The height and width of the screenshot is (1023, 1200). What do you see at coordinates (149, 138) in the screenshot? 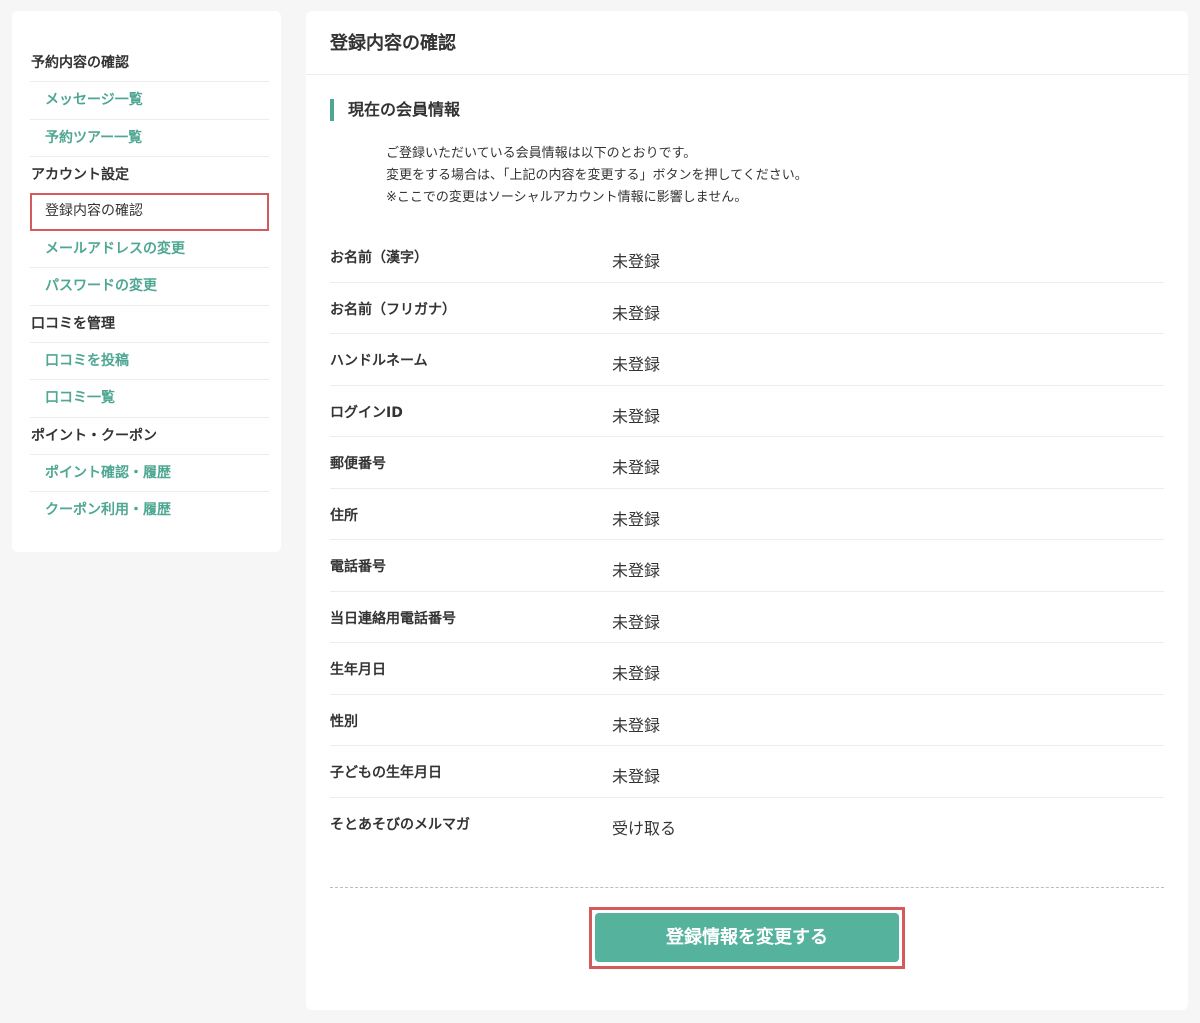
I see `sidebar-item-reserved-tours: 予約ツアー一覧` at bounding box center [149, 138].